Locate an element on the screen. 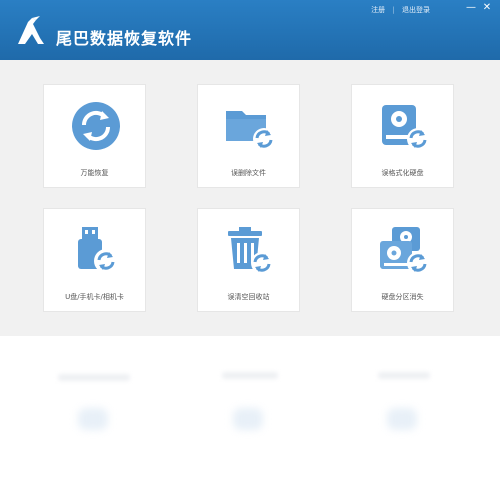 This screenshot has width=500, height=482. usb-card-icon is located at coordinates (98, 250).